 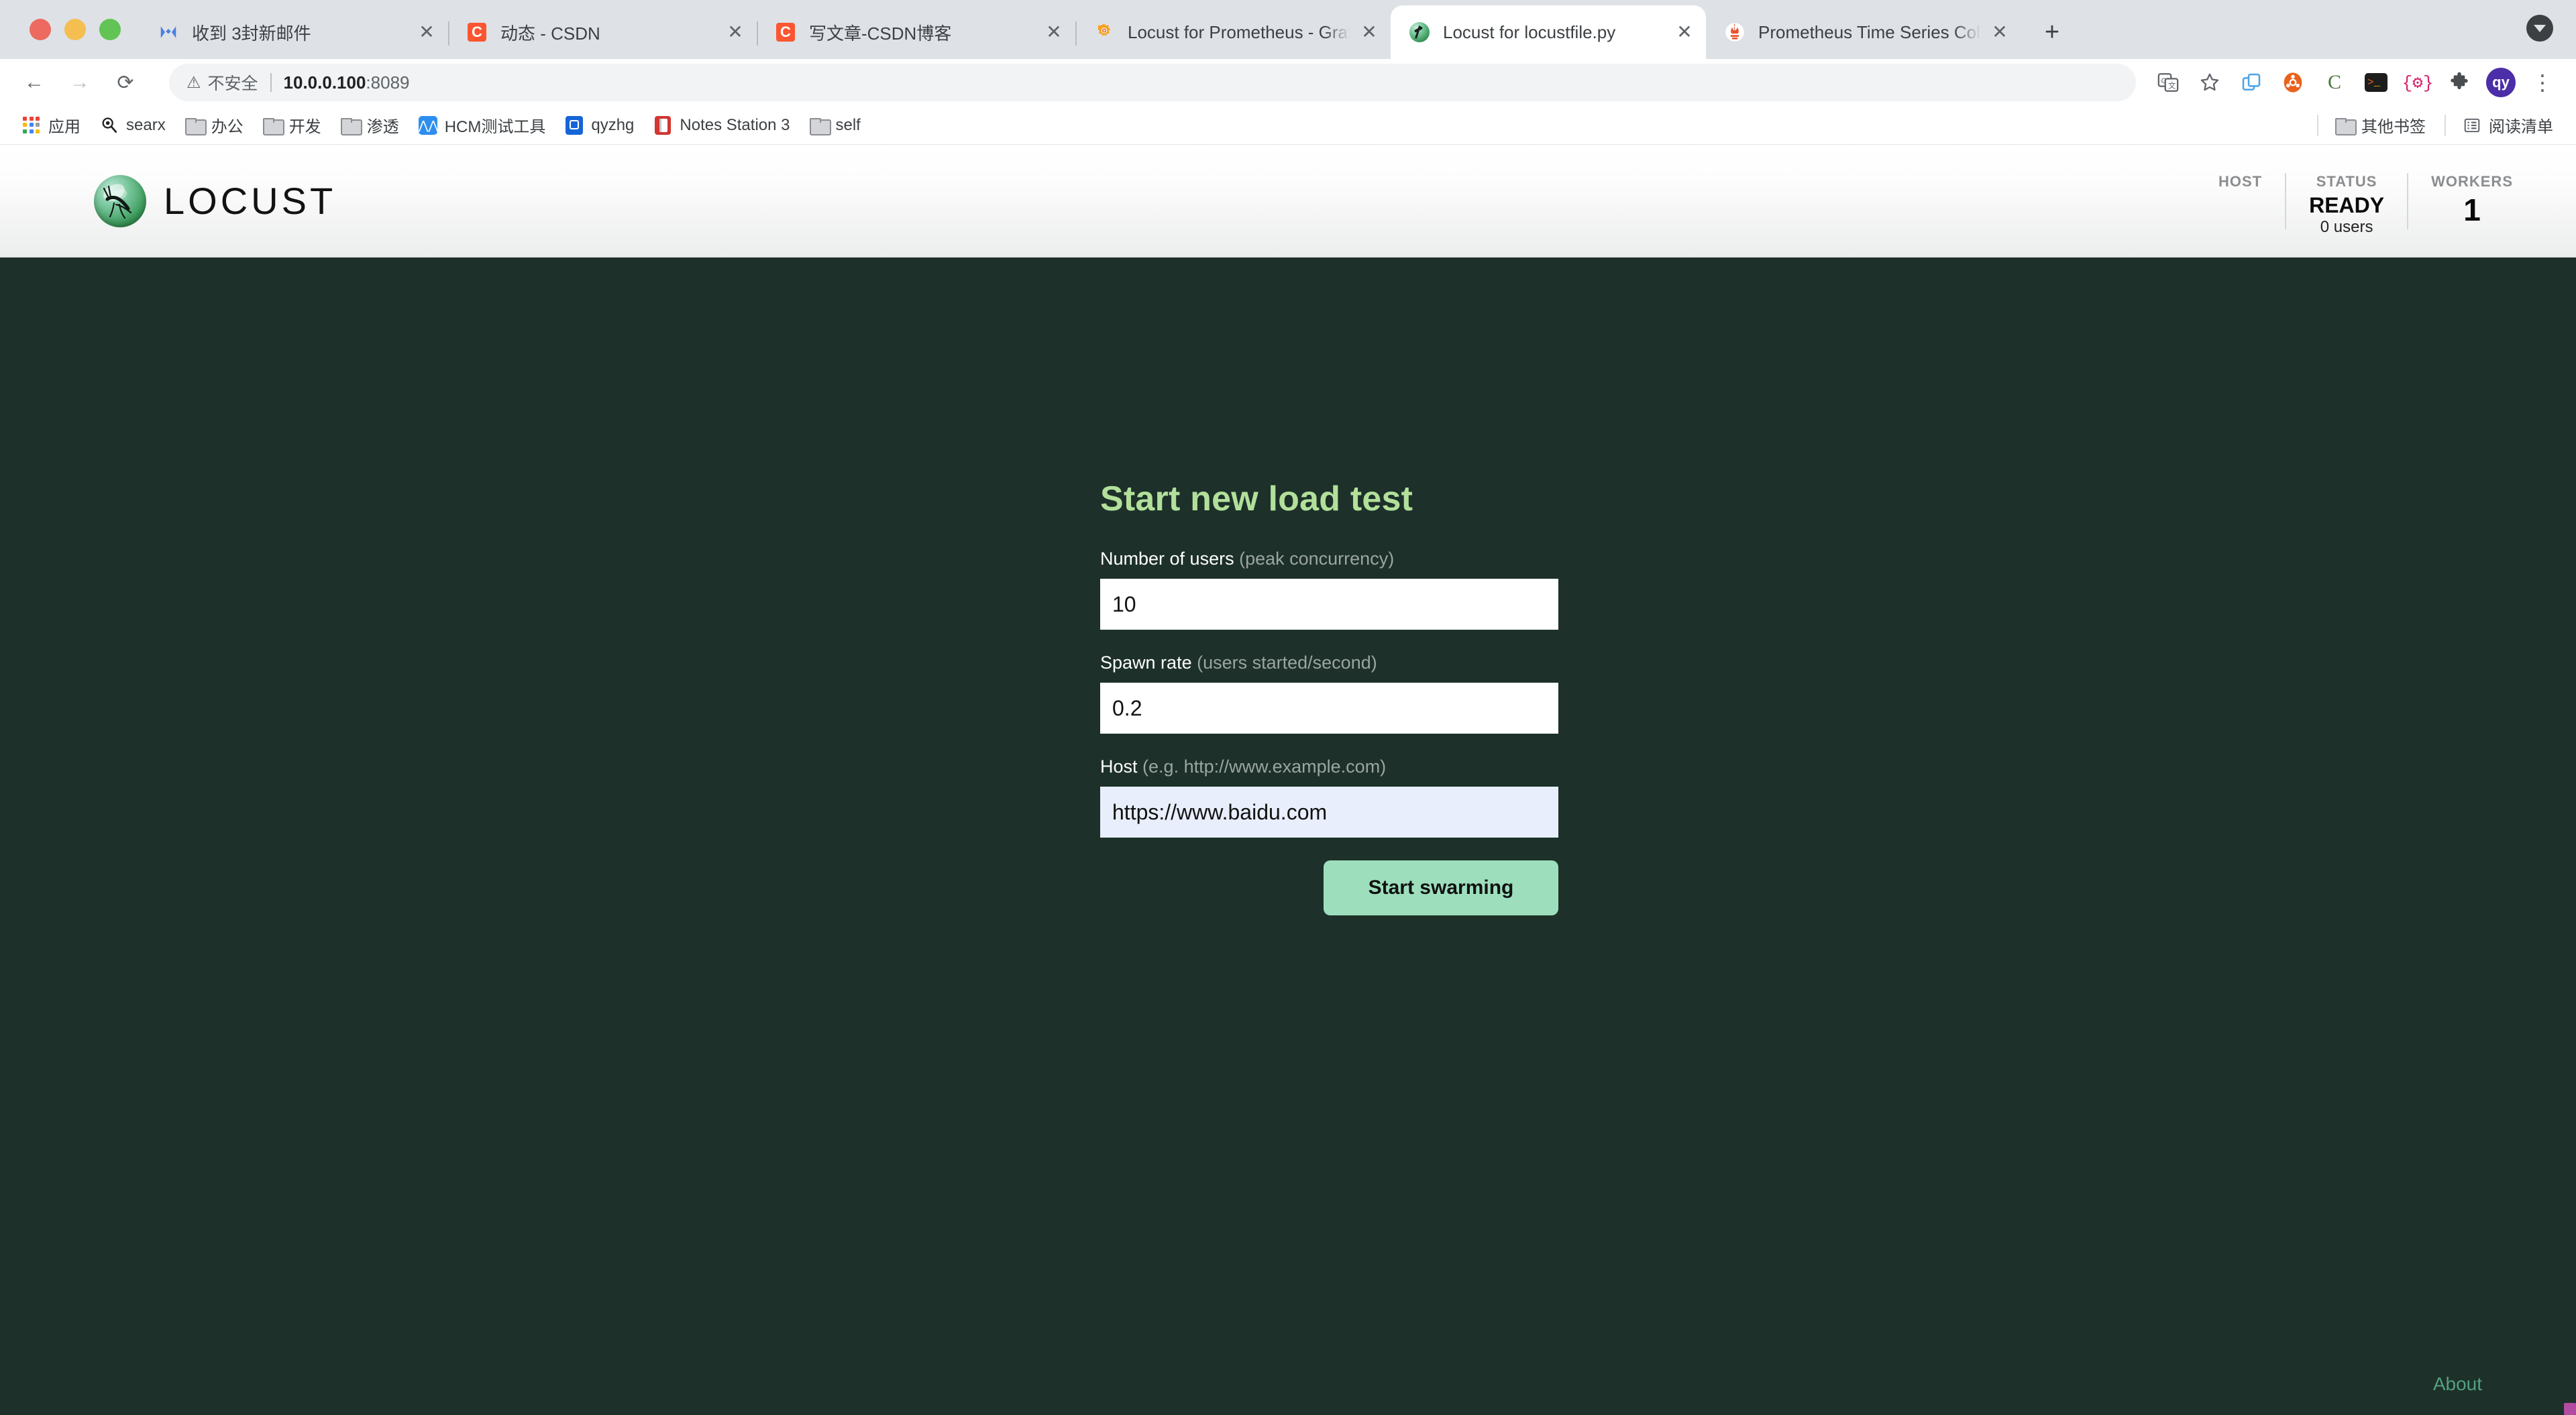 I want to click on status-workers-value: 1, so click(x=2472, y=209).